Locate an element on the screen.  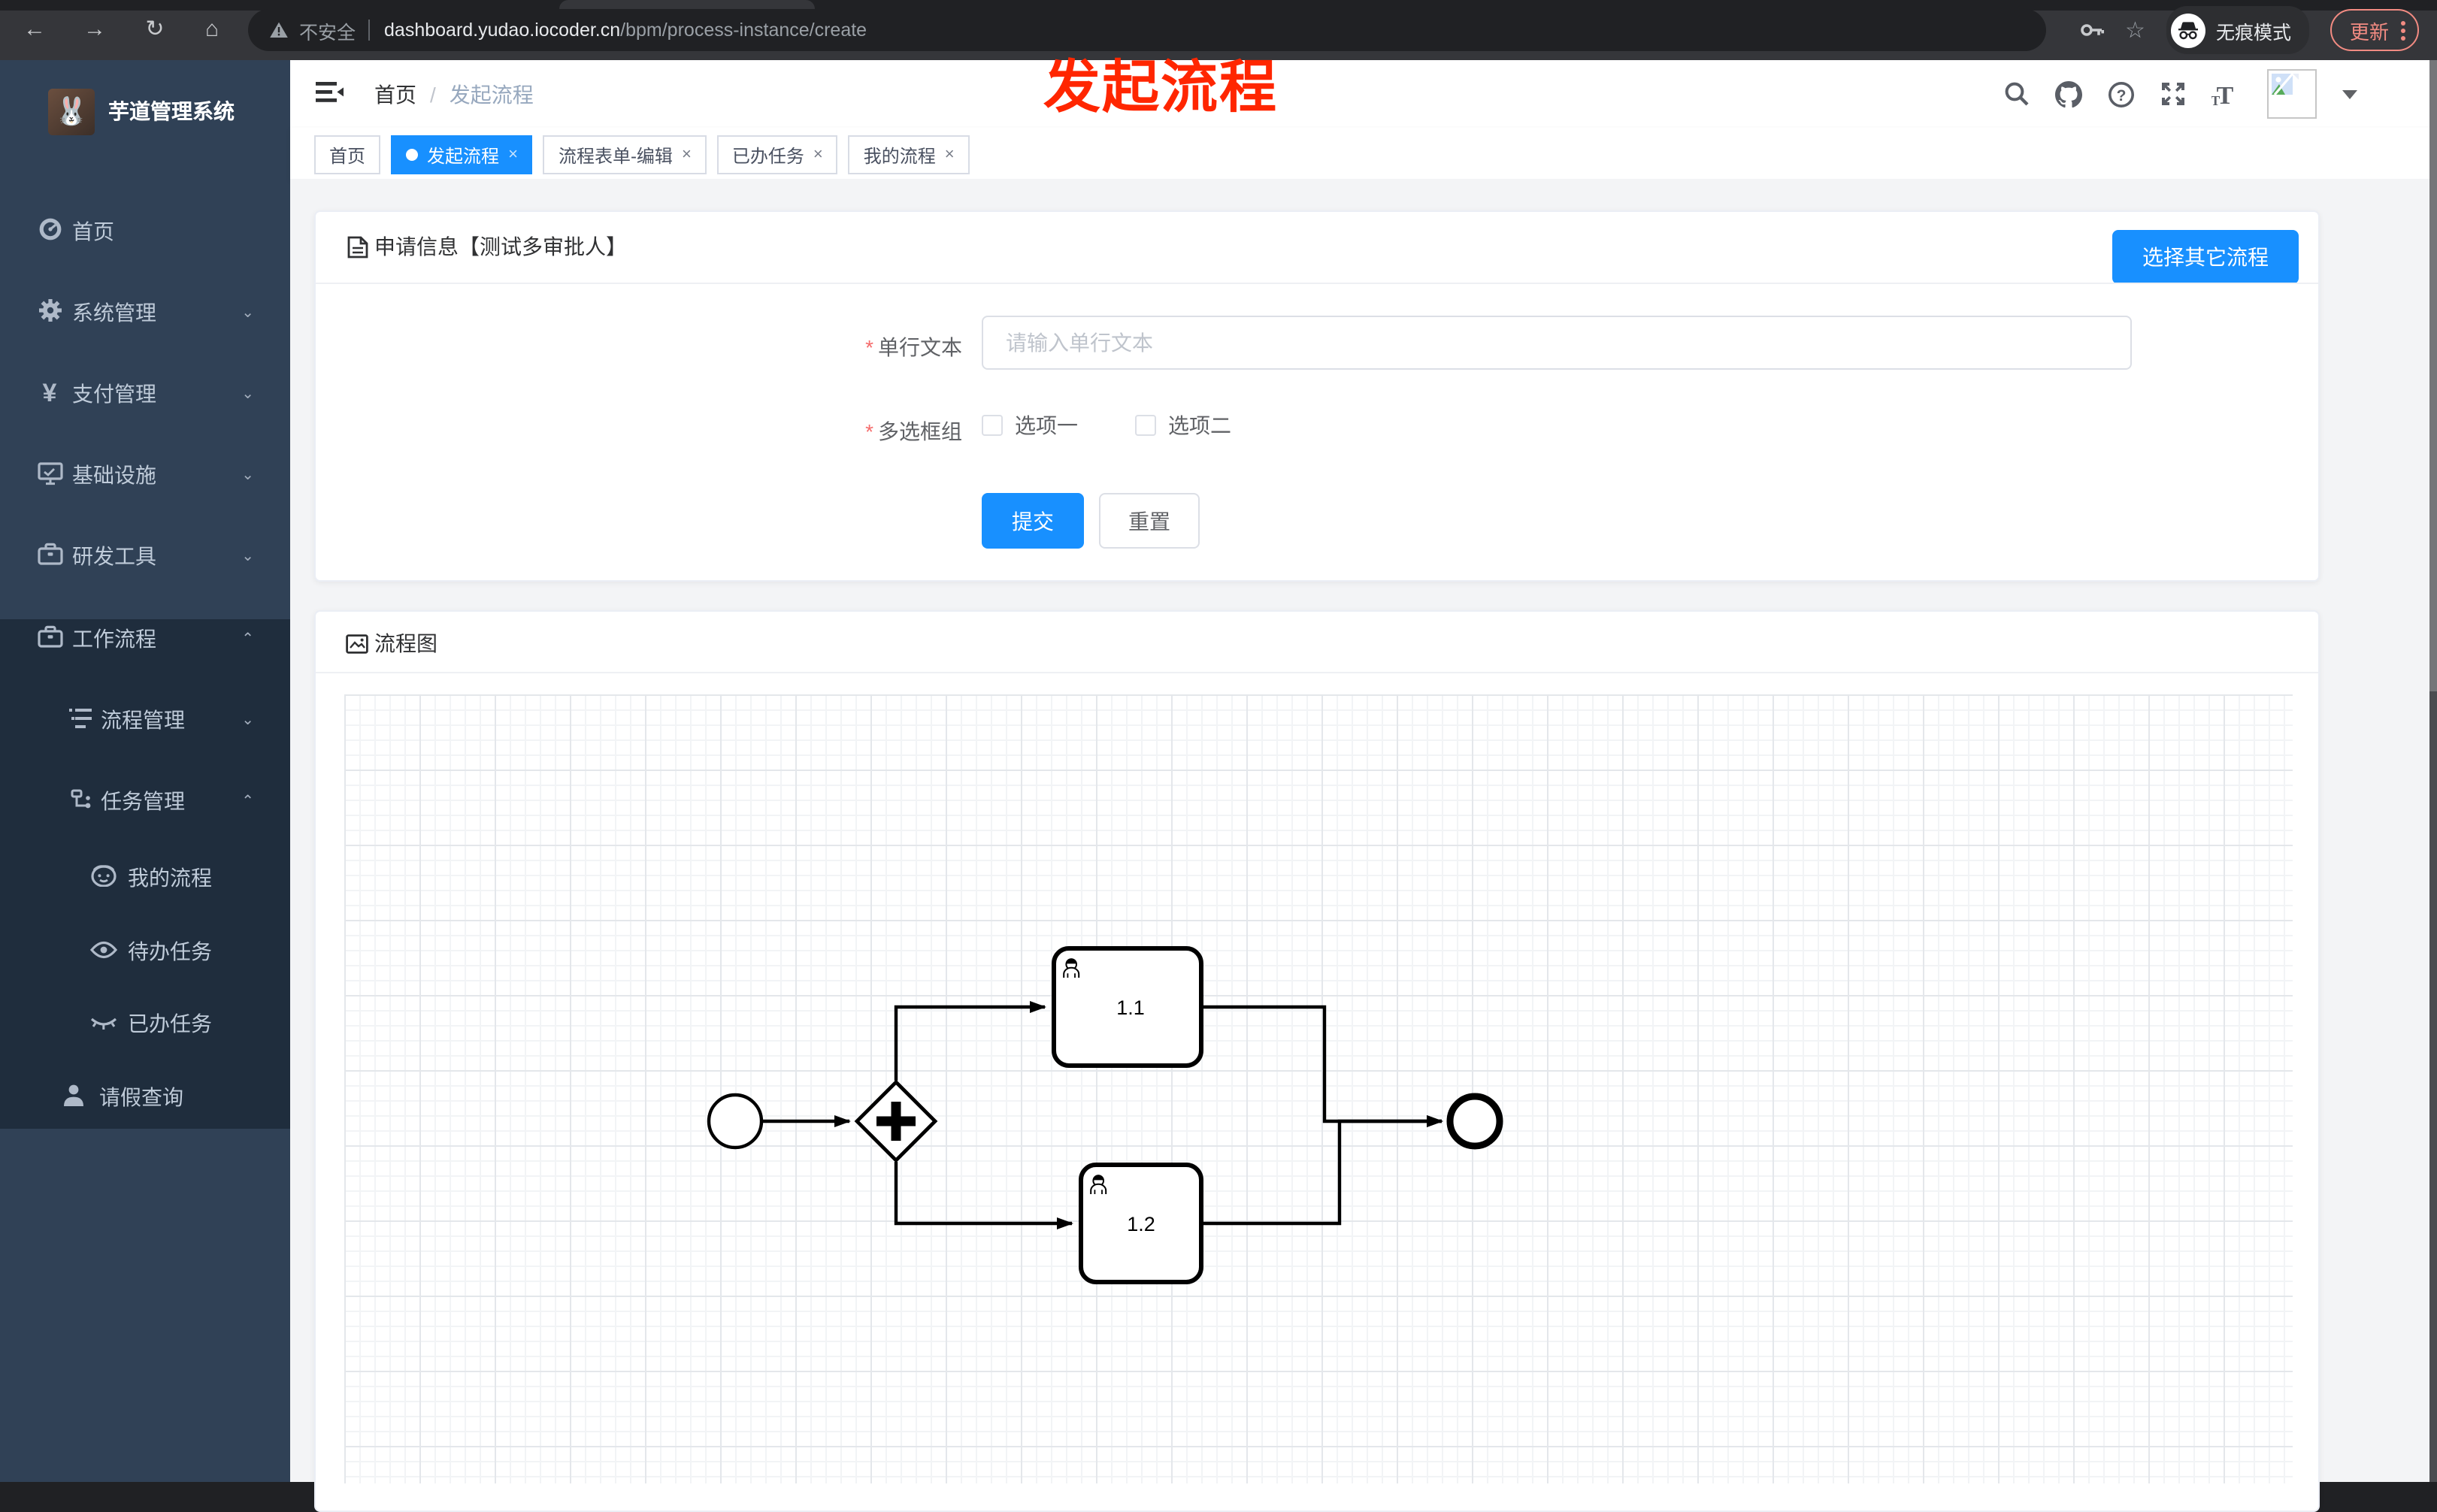
checkbox-label: 选项二 is located at coordinates (1199, 425).